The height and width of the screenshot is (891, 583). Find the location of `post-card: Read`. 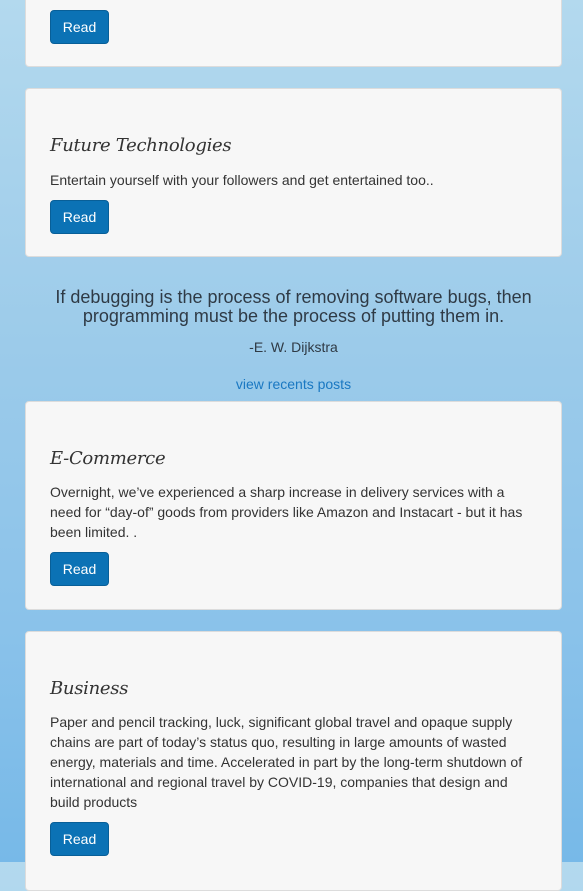

post-card: Read is located at coordinates (293, 33).